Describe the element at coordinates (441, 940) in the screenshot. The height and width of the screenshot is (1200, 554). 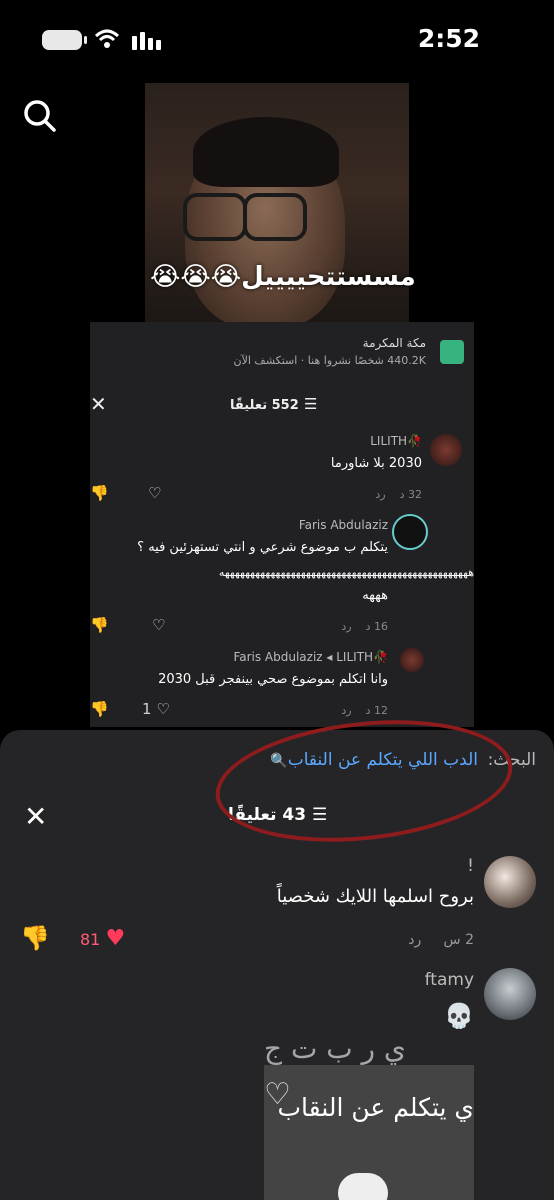
I see `comment-meta: 2 س رد` at that location.